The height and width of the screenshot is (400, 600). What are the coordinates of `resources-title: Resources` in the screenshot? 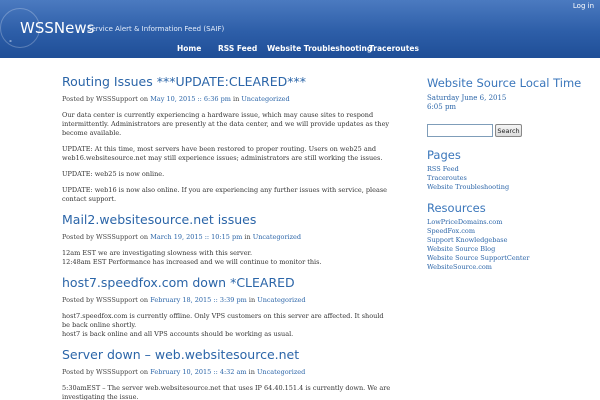 It's located at (456, 208).